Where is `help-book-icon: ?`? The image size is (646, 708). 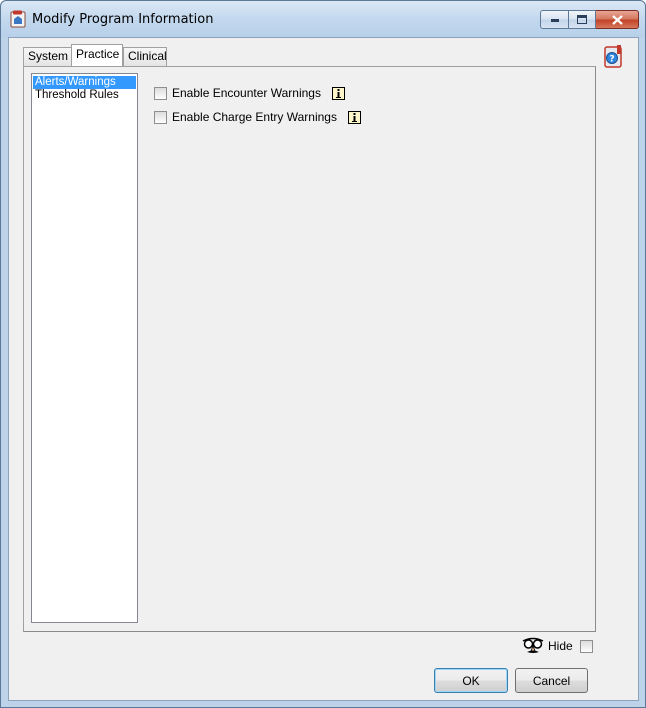 help-book-icon: ? is located at coordinates (613, 57).